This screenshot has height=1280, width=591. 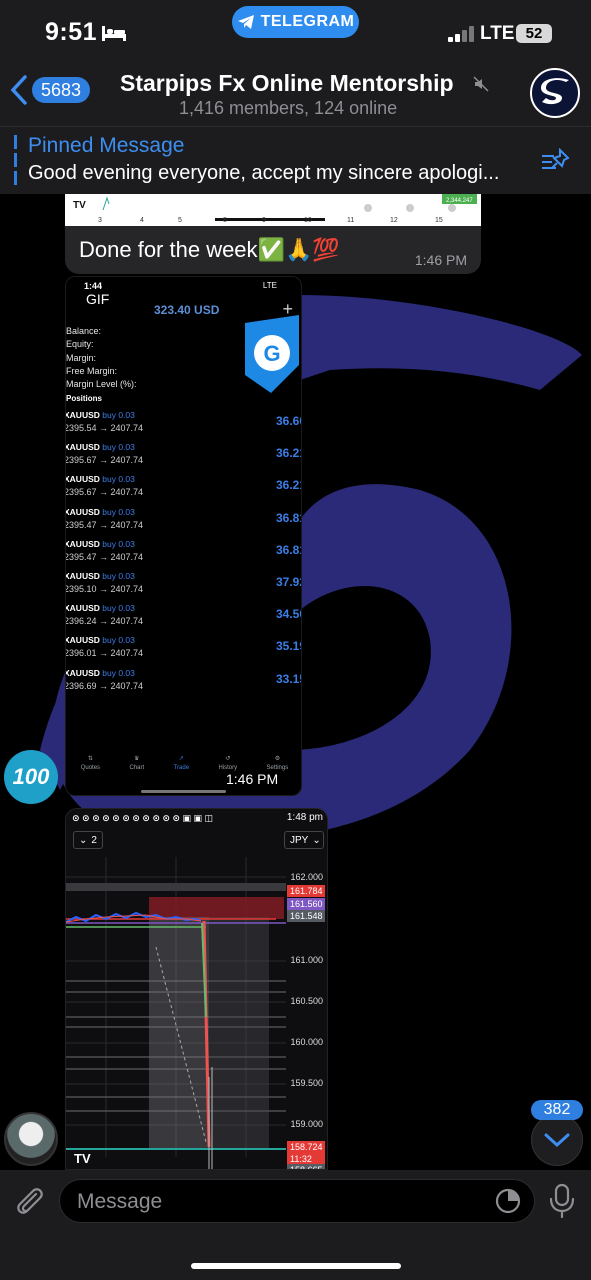 What do you see at coordinates (288, 108) in the screenshot?
I see `chat-subtitle: 1,416 members, 124 online` at bounding box center [288, 108].